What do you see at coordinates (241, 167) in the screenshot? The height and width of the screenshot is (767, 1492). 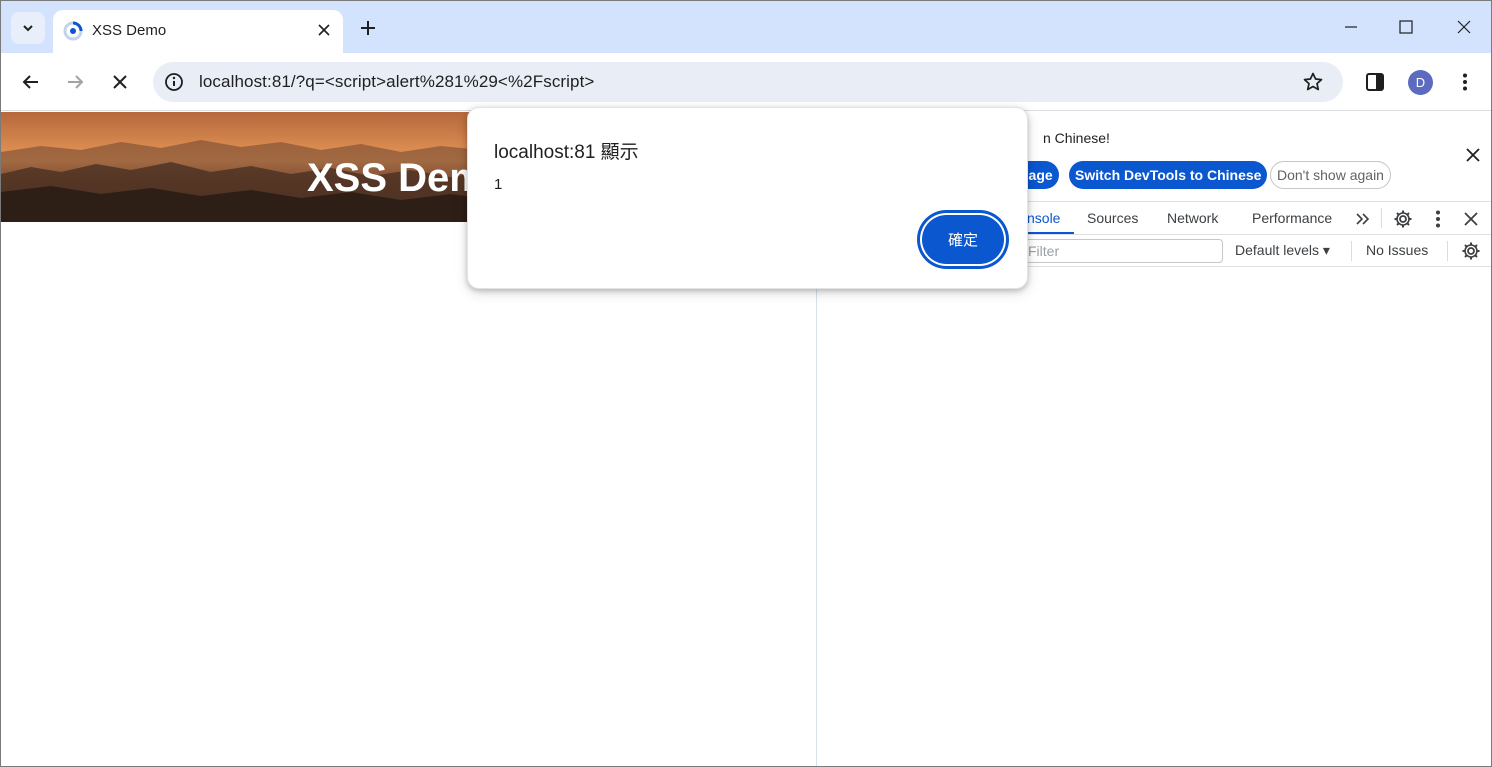 I see `header-banner: XSS Demo` at bounding box center [241, 167].